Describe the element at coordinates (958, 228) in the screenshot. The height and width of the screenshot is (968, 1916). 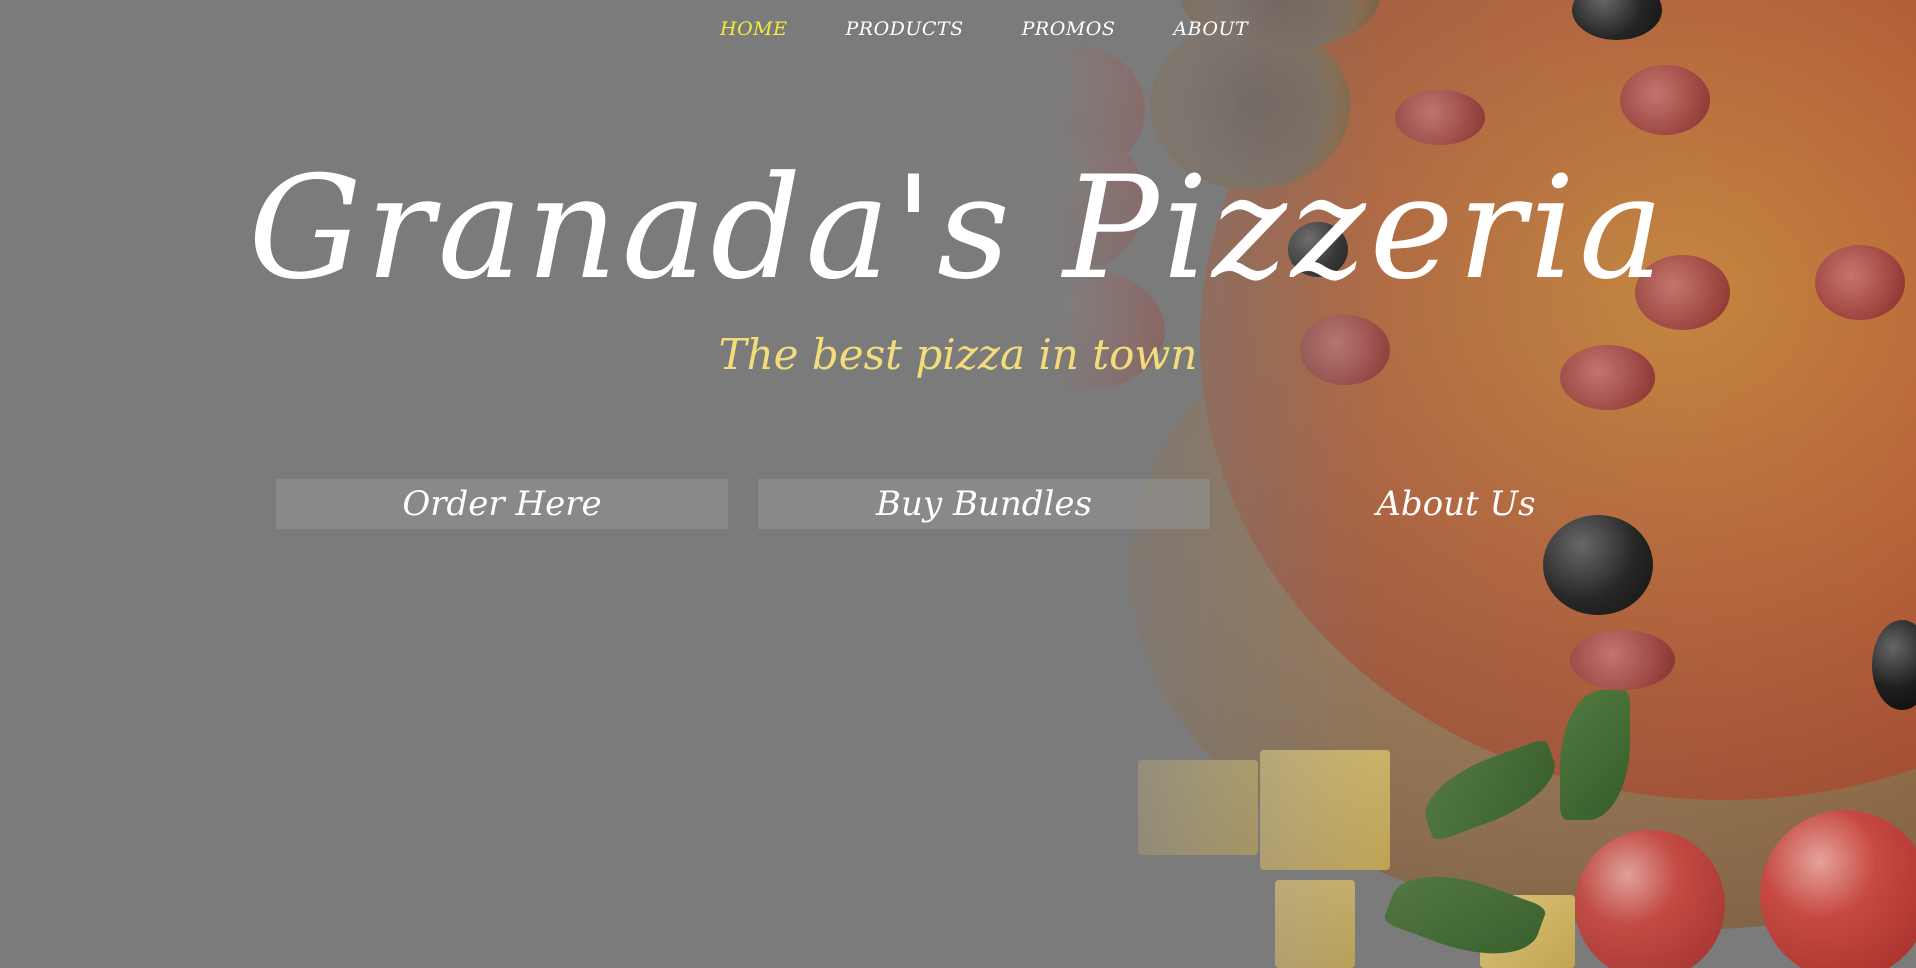
I see `page-title: Granada's Pizzeria` at that location.